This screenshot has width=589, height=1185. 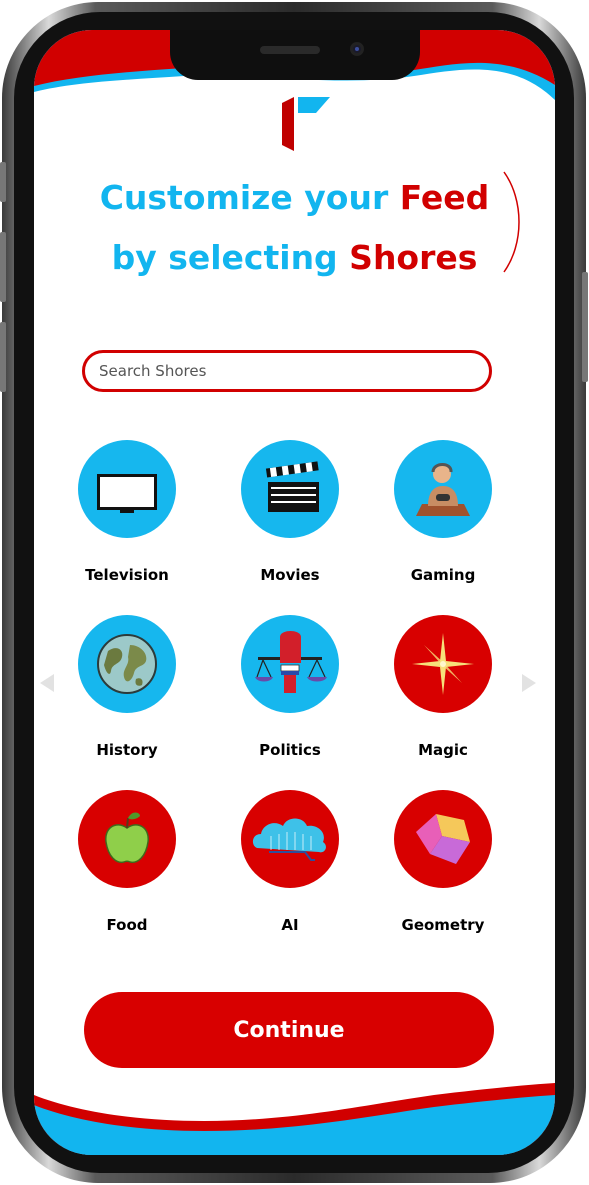 I want to click on category-history: History, so click(x=127, y=687).